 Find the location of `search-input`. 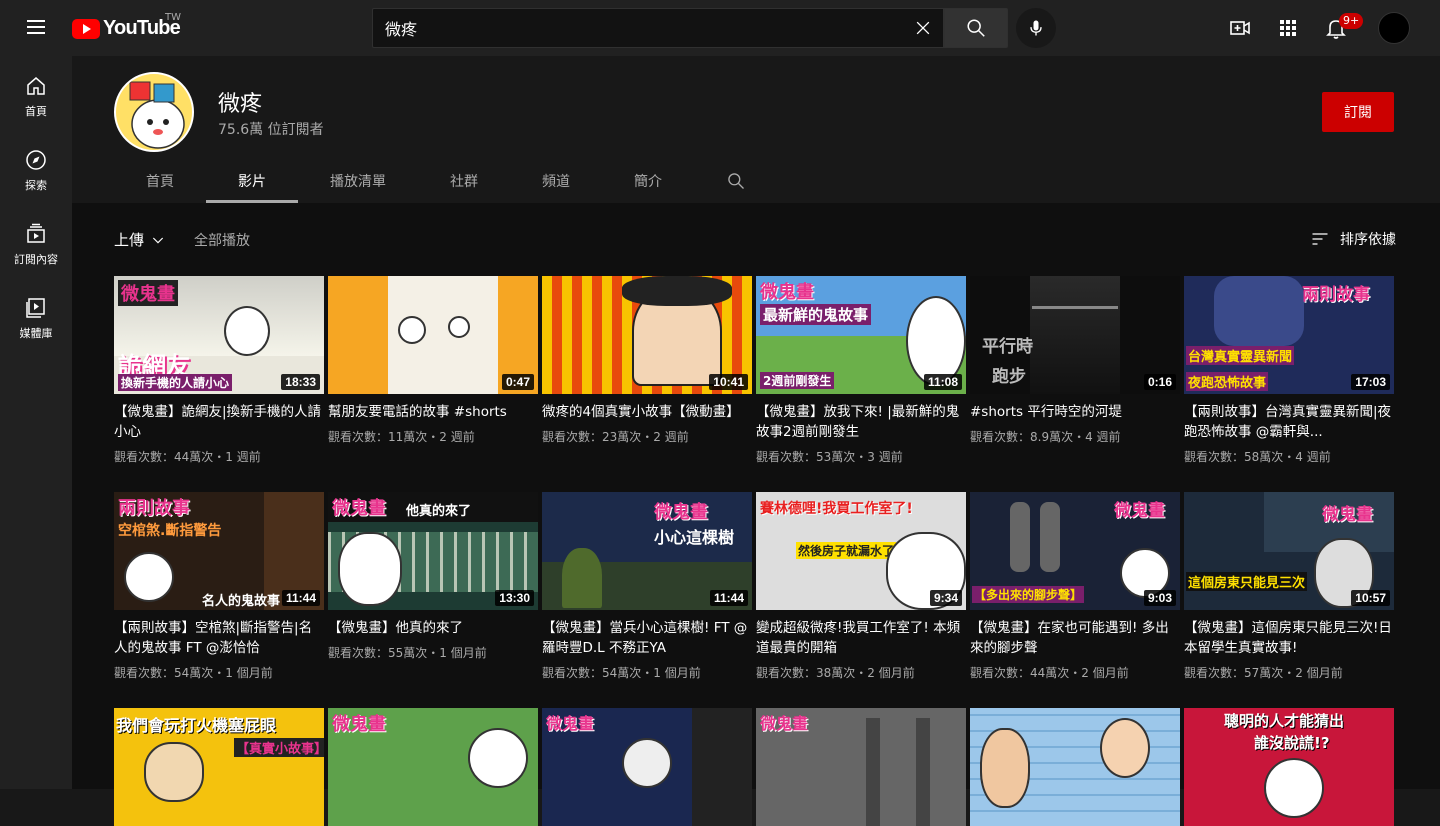

search-input is located at coordinates (645, 28).